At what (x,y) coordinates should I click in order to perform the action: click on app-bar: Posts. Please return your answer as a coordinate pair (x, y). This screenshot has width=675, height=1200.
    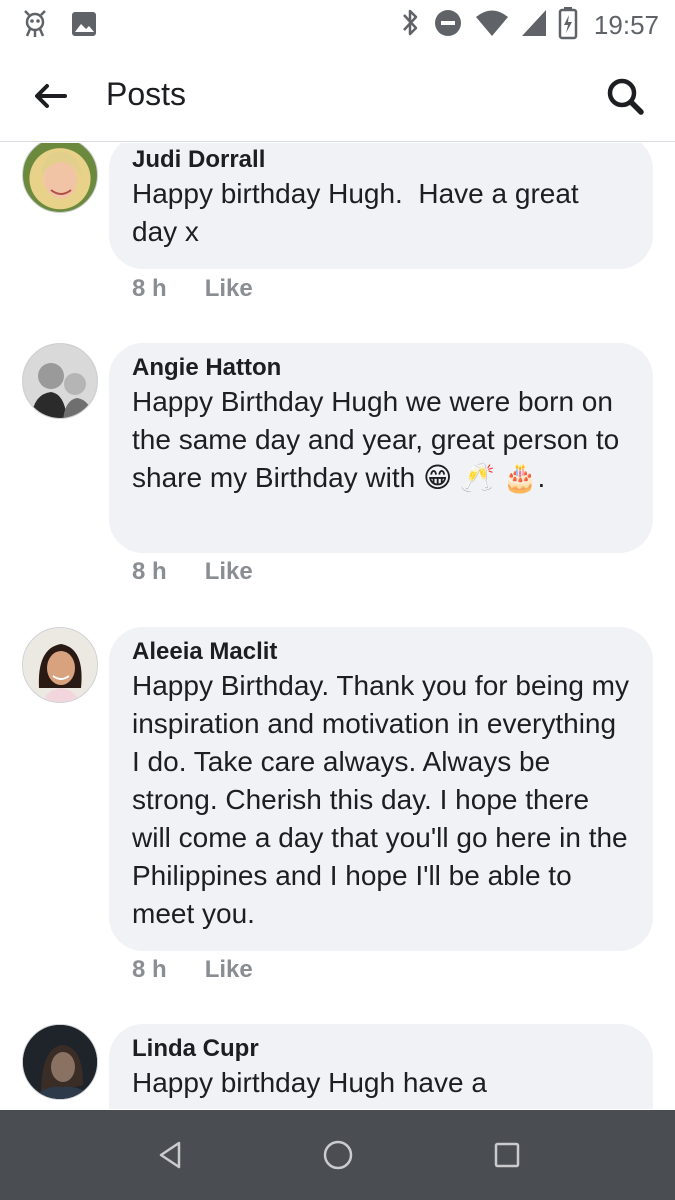
    Looking at the image, I should click on (337, 95).